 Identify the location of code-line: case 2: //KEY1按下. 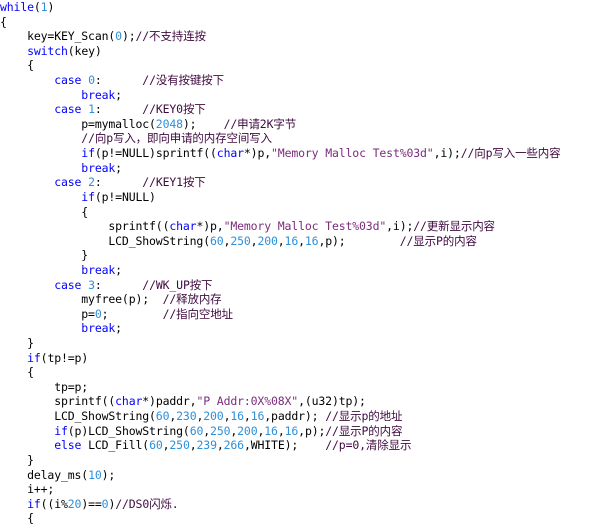
(301, 182).